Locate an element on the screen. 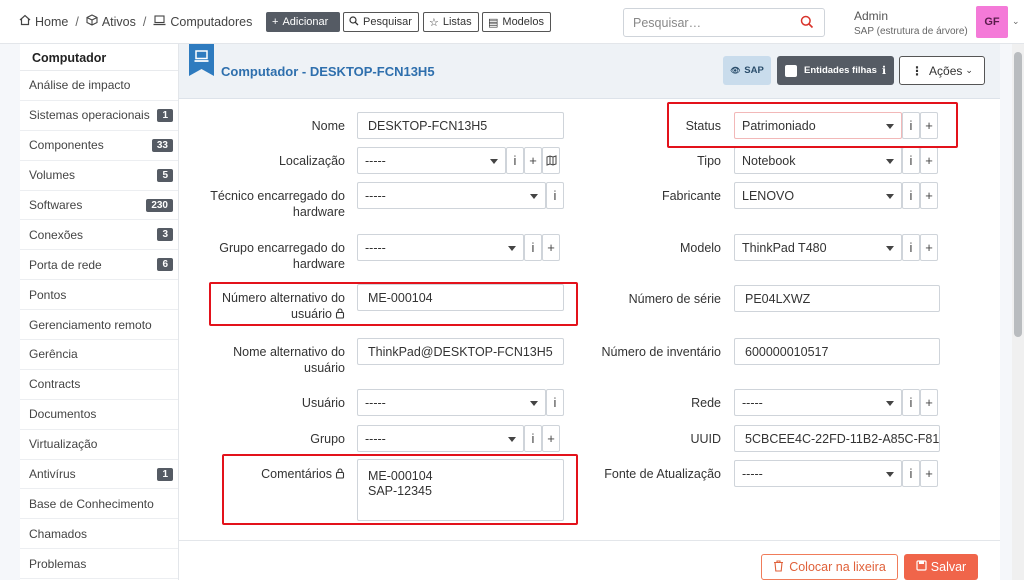 The image size is (1024, 580). location-info-button: i is located at coordinates (515, 160).